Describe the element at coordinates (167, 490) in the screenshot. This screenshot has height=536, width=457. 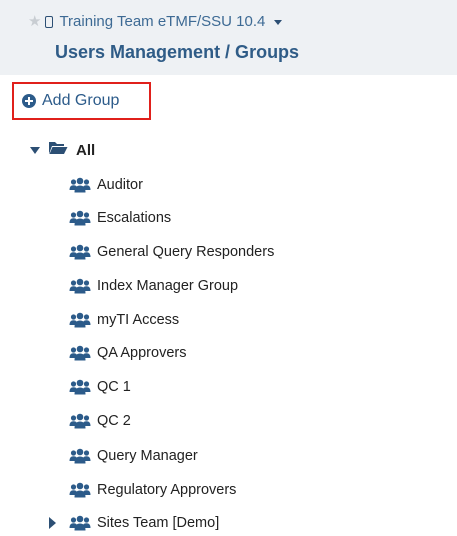
I see `tree-item-label: Regulatory Approvers` at that location.